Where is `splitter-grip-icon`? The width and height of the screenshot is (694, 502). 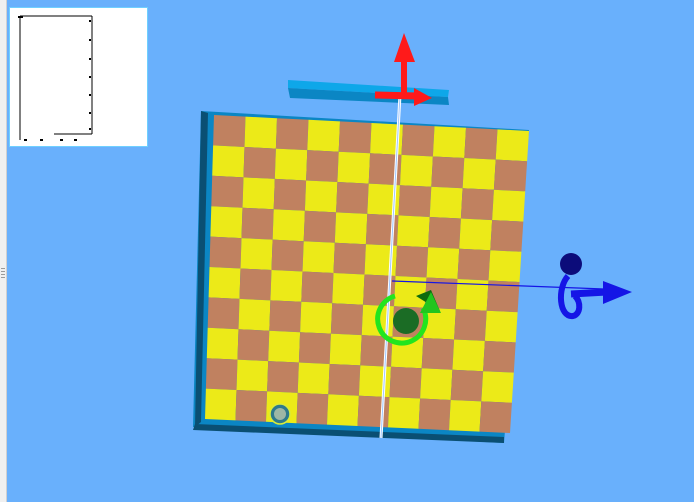
splitter-grip-icon is located at coordinates (3, 273).